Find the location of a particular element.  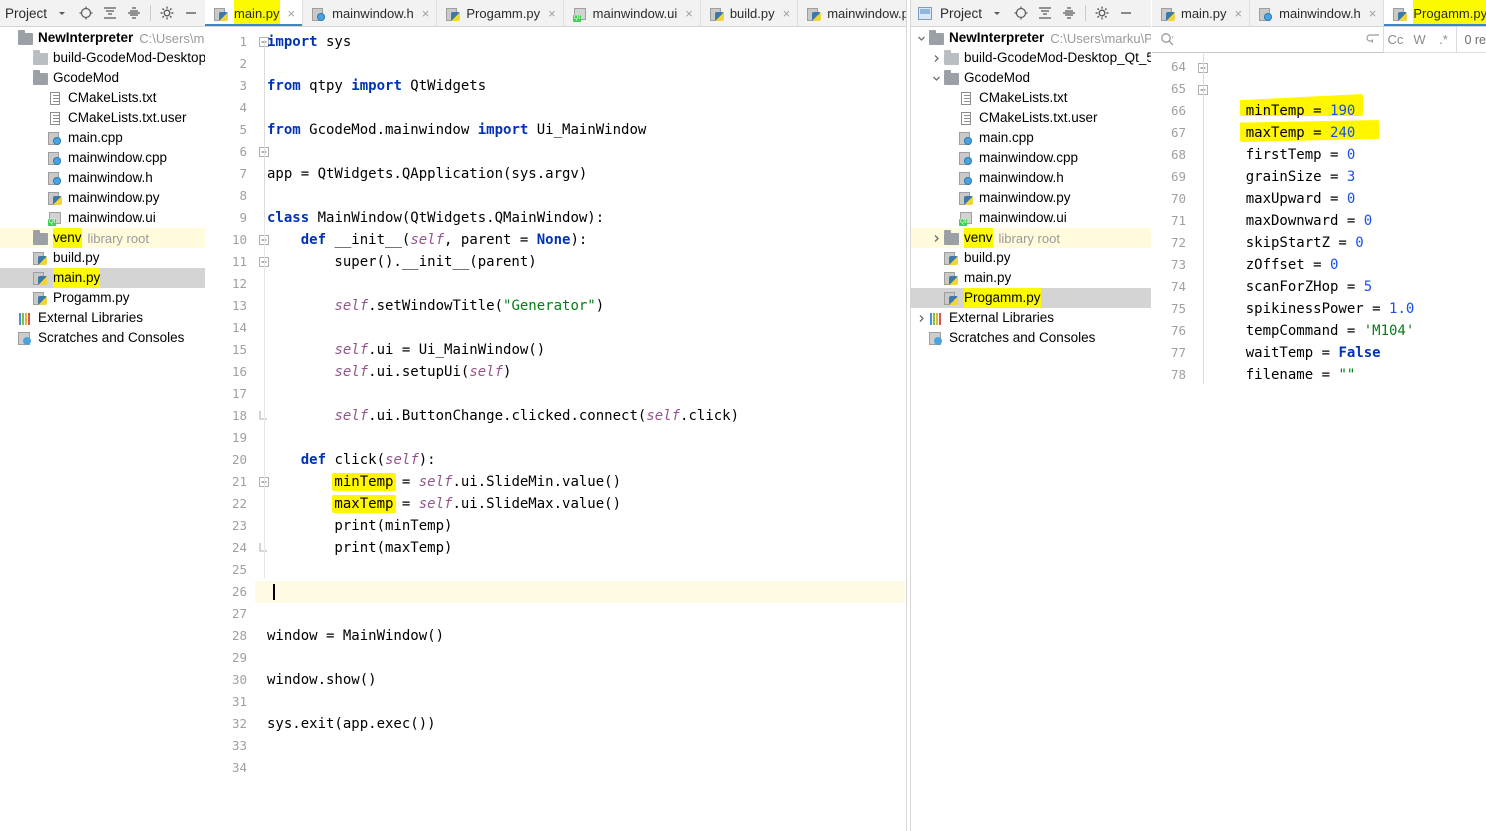

editor-tab-label: build.py is located at coordinates (752, 13).